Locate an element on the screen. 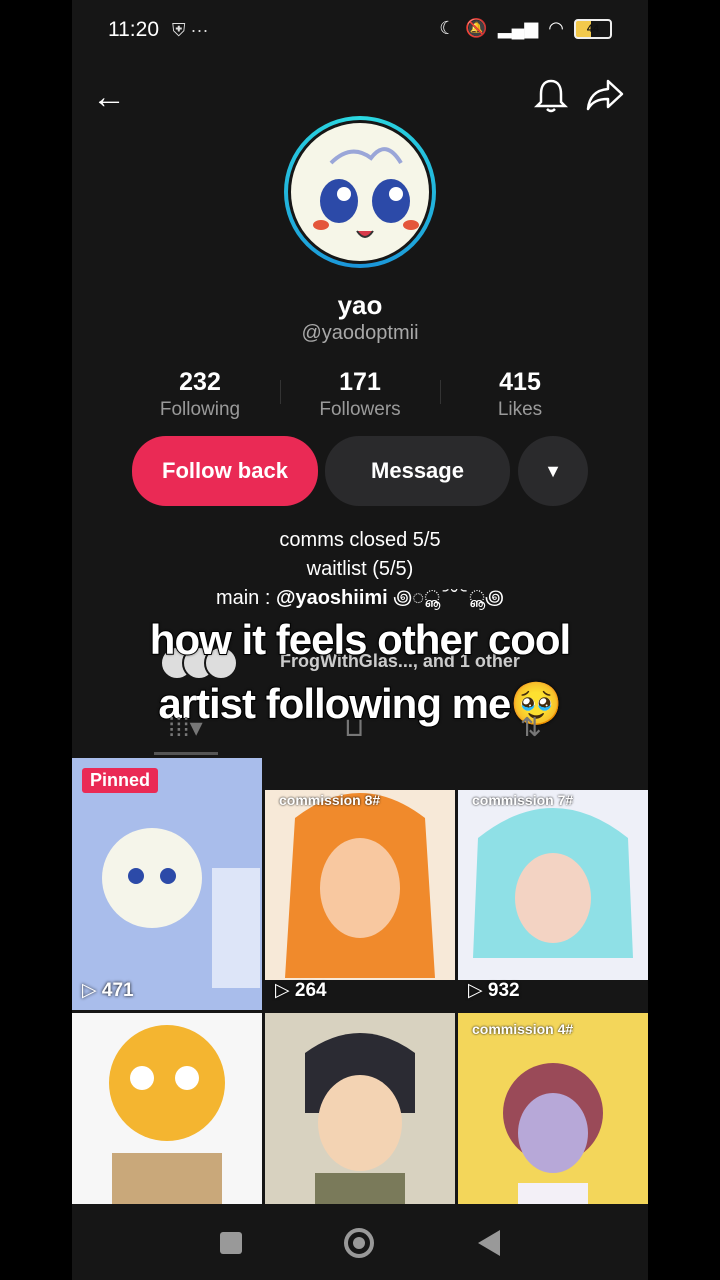 The width and height of the screenshot is (720, 1280). video-thumbnail: commission 7# ▷ 932 is located at coordinates (553, 884).